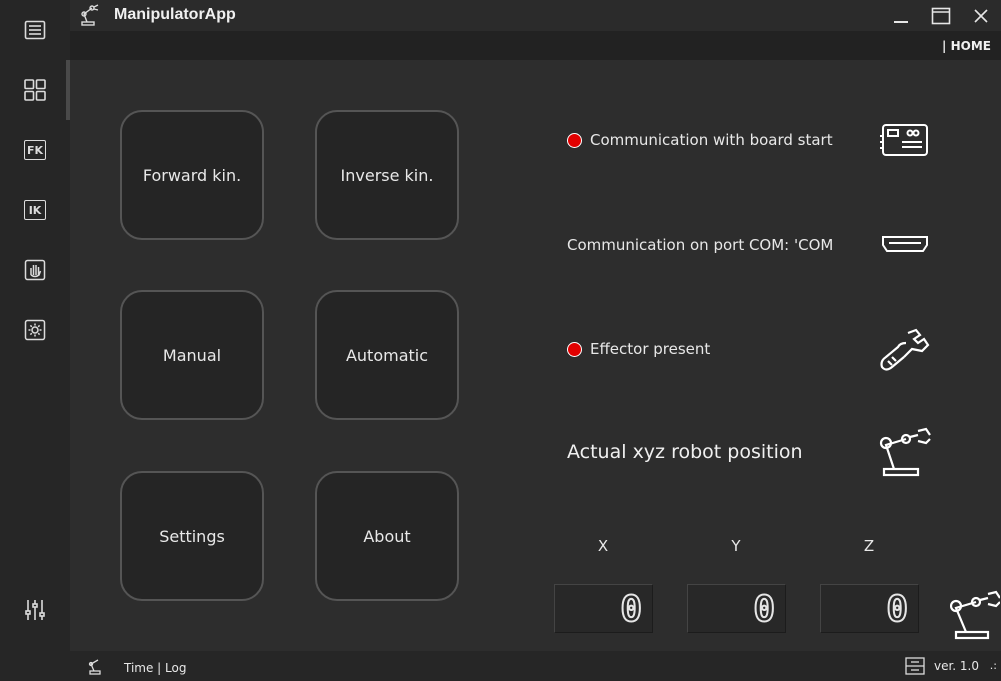 The image size is (1001, 681). What do you see at coordinates (535, 666) in the screenshot?
I see `status-bar: Time | Log ver. 1.0 .:` at bounding box center [535, 666].